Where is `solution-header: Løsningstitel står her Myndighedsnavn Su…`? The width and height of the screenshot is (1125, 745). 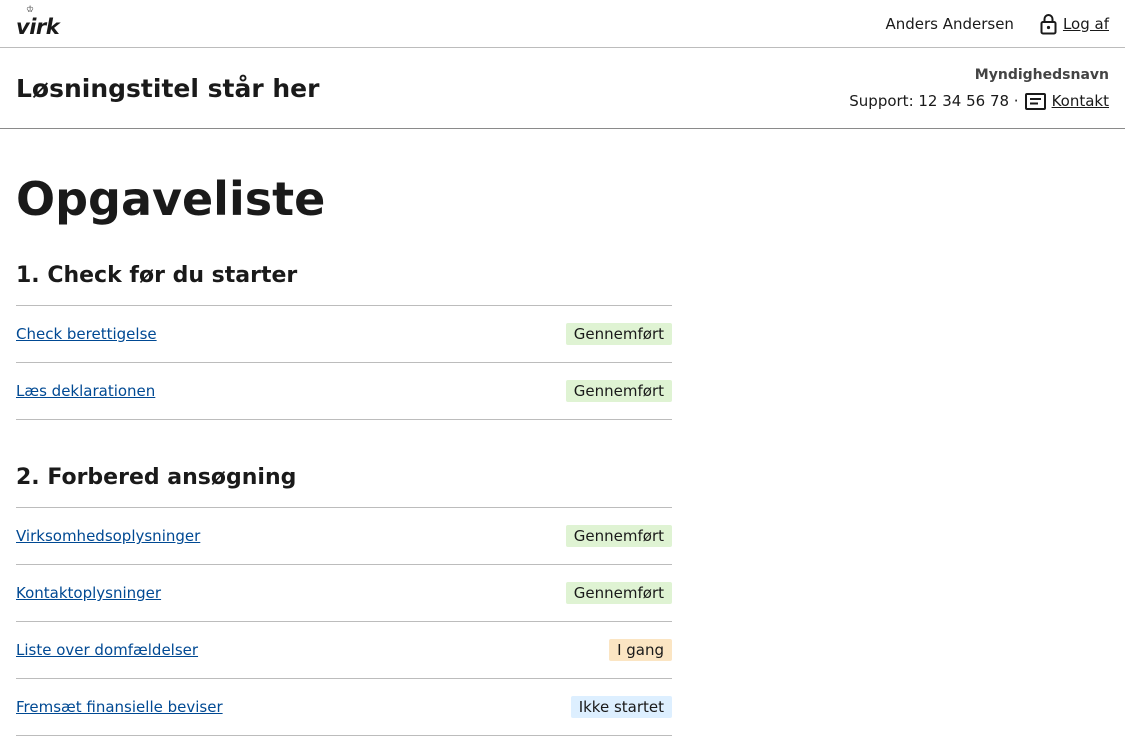 solution-header: Løsningstitel står her Myndighedsnavn Su… is located at coordinates (562, 88).